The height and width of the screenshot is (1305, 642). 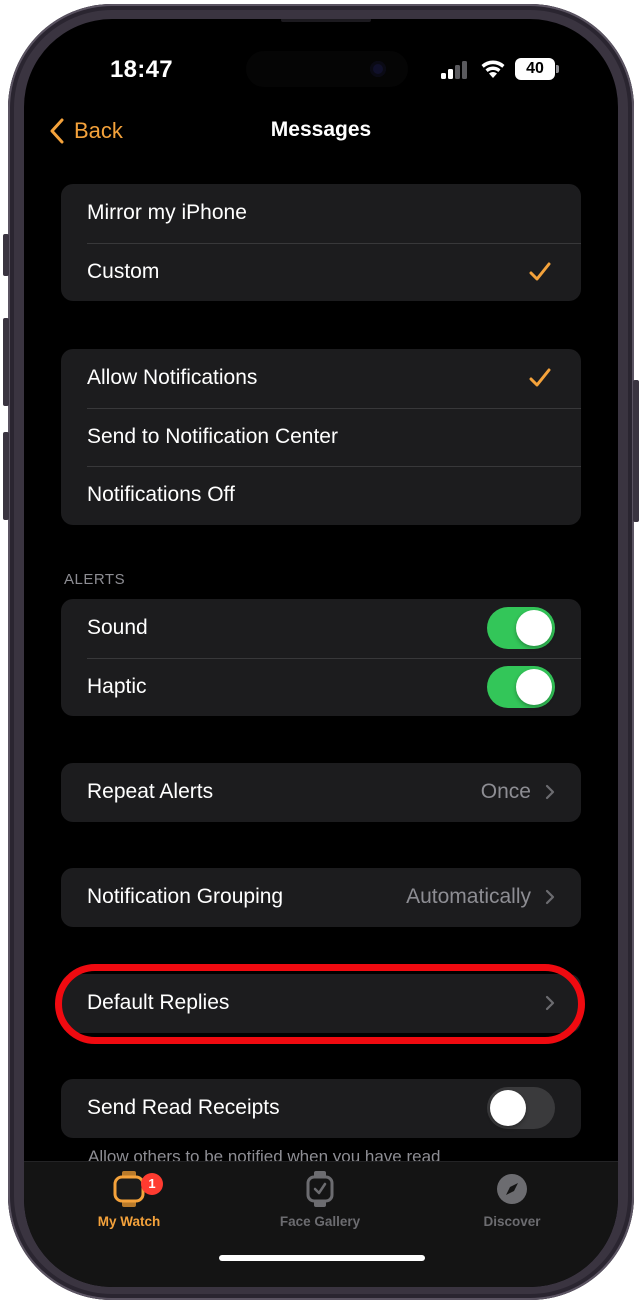 I want to click on read-receipts-group: Send Read Receipts, so click(x=321, y=1108).